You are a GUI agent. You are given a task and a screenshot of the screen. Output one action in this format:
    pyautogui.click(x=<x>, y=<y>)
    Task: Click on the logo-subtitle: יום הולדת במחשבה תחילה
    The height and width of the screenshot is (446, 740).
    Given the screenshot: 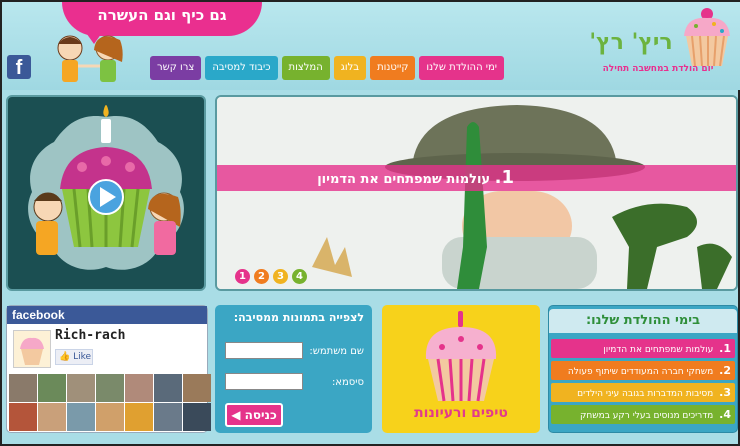 What is the action you would take?
    pyautogui.click(x=658, y=69)
    